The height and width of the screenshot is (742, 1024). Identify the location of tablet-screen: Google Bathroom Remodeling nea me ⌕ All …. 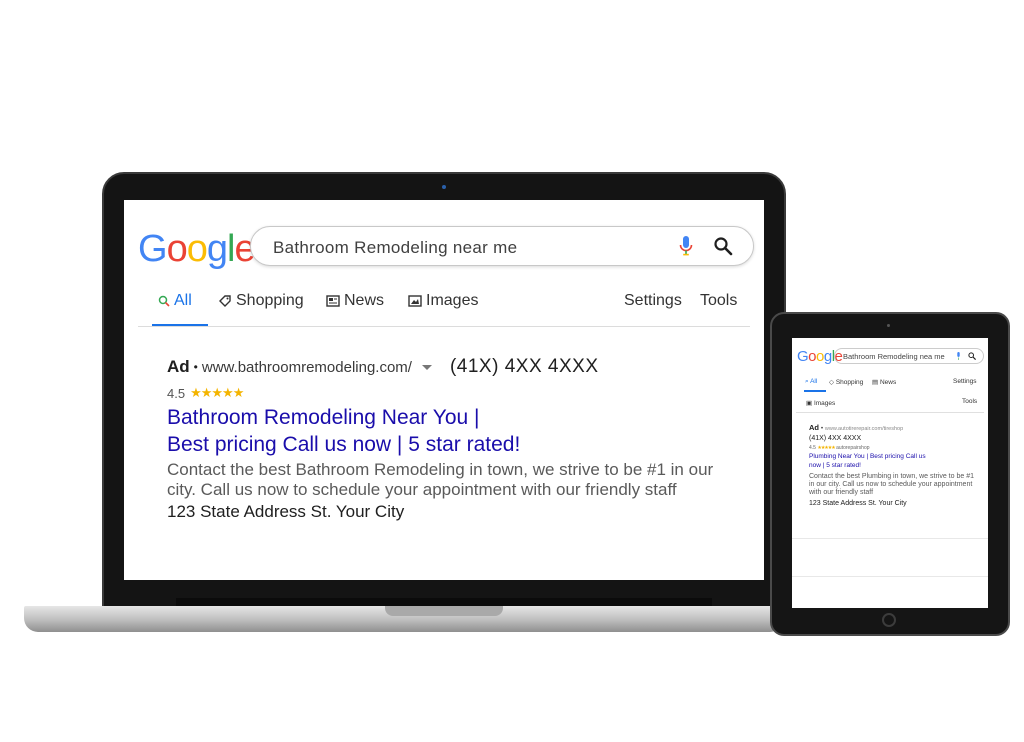
(890, 473).